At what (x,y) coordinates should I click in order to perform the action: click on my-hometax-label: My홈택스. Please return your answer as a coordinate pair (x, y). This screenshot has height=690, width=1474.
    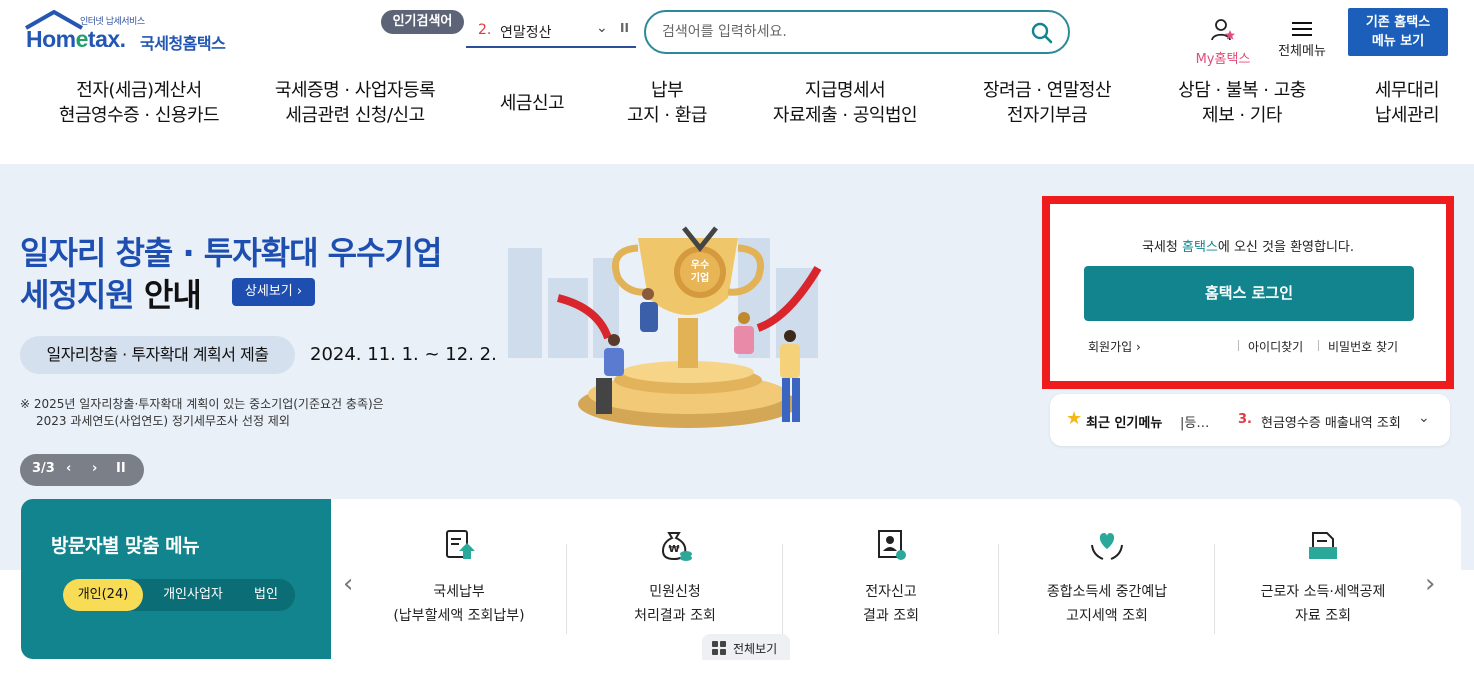
    Looking at the image, I should click on (1223, 59).